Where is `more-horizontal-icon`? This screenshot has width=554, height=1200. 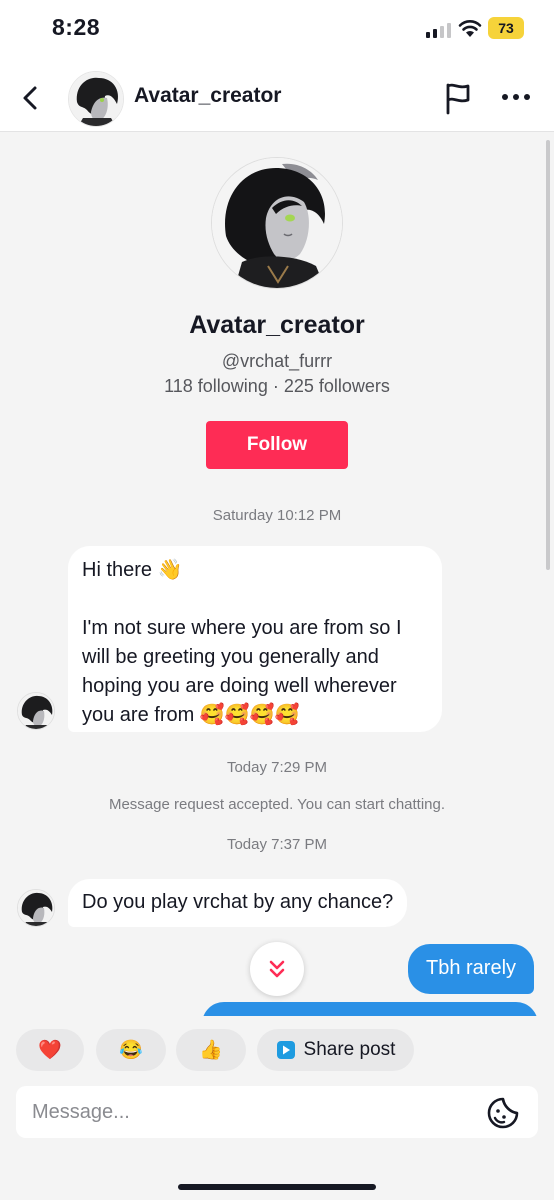 more-horizontal-icon is located at coordinates (516, 97).